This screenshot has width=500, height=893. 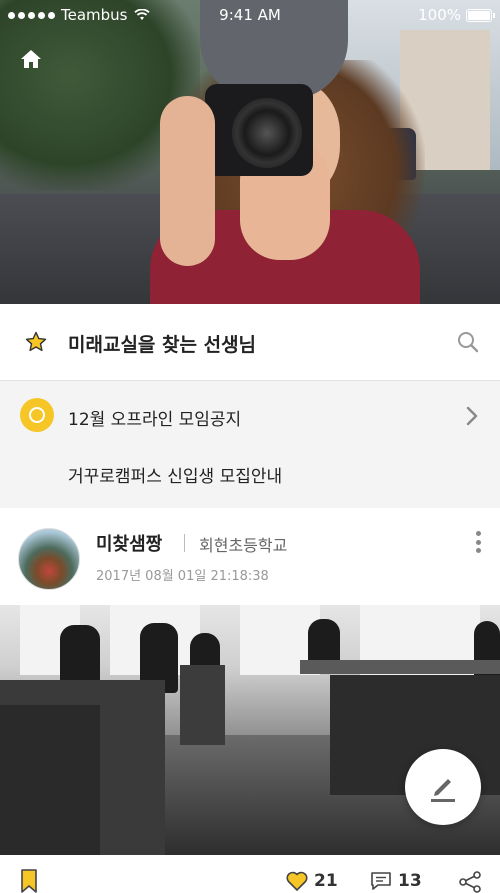 I want to click on comment-count: 13, so click(x=410, y=881).